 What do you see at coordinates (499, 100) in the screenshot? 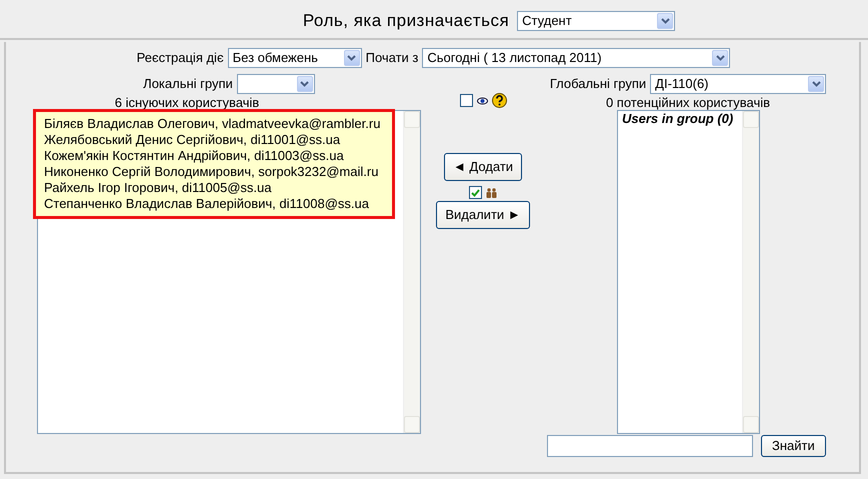
I see `help-icon` at bounding box center [499, 100].